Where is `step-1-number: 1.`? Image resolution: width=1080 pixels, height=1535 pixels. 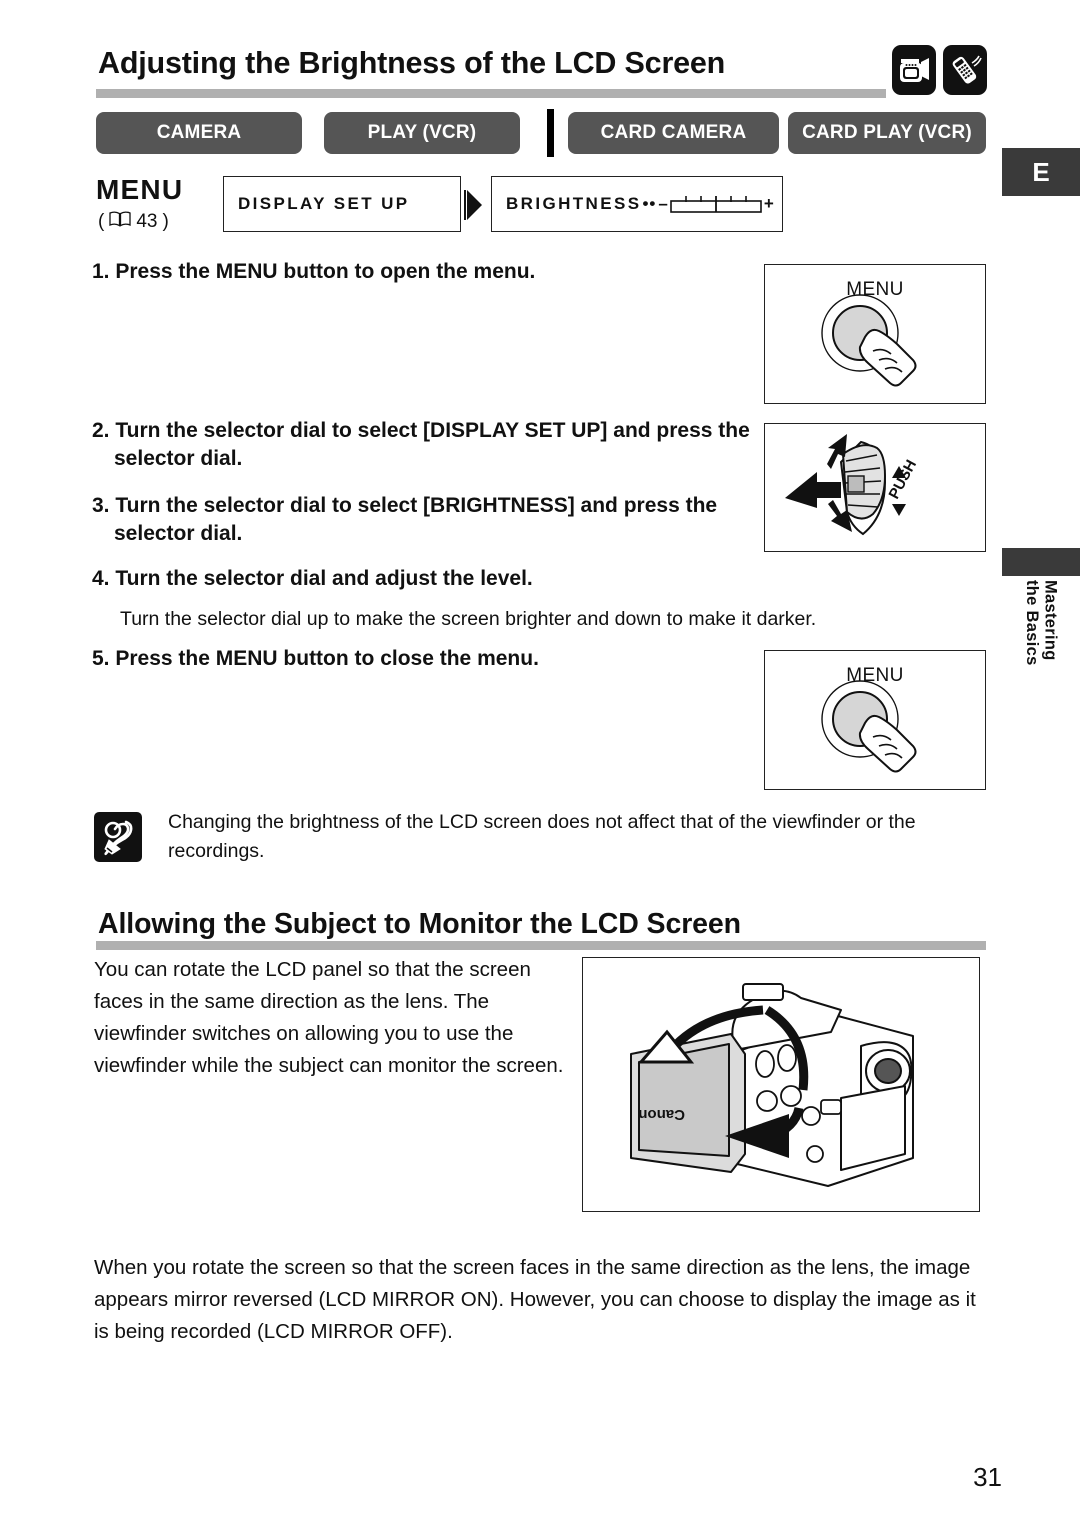 step-1-number: 1. is located at coordinates (101, 271).